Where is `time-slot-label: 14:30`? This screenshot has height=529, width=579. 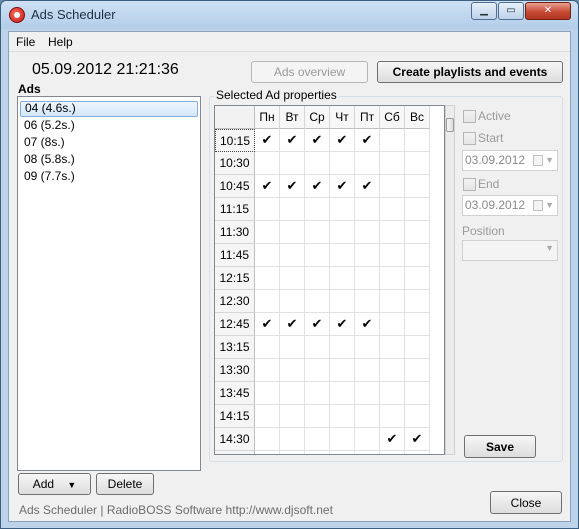
time-slot-label: 14:30 is located at coordinates (235, 439).